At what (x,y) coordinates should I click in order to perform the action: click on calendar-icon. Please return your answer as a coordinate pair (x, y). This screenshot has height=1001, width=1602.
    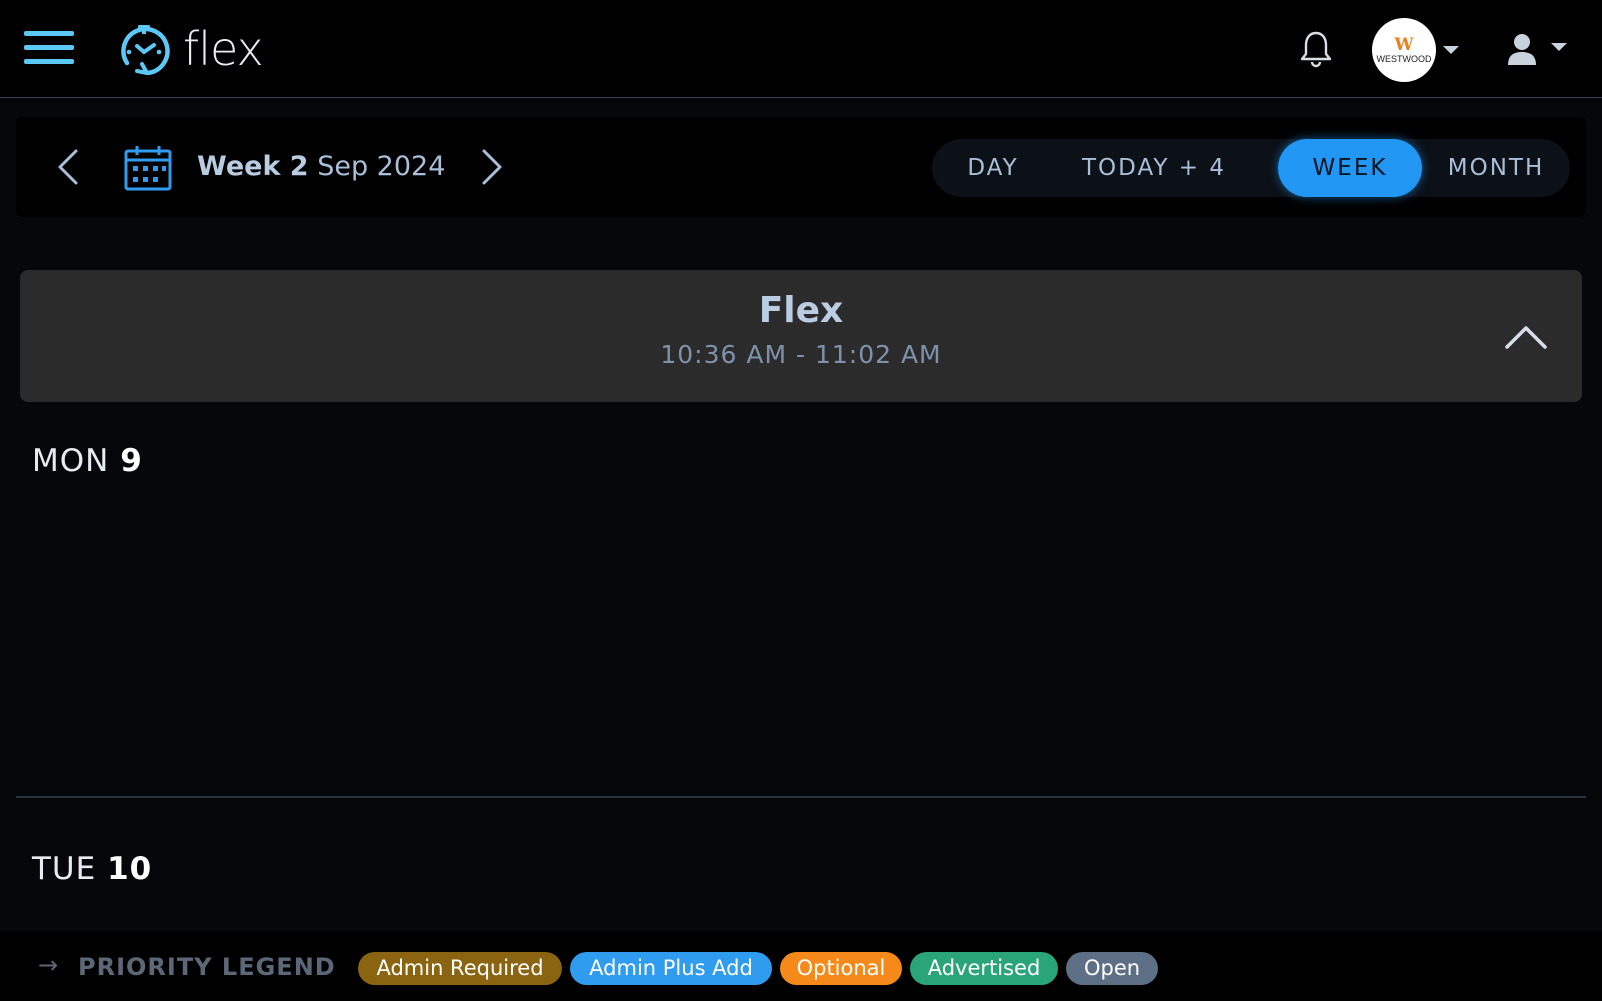
    Looking at the image, I should click on (148, 168).